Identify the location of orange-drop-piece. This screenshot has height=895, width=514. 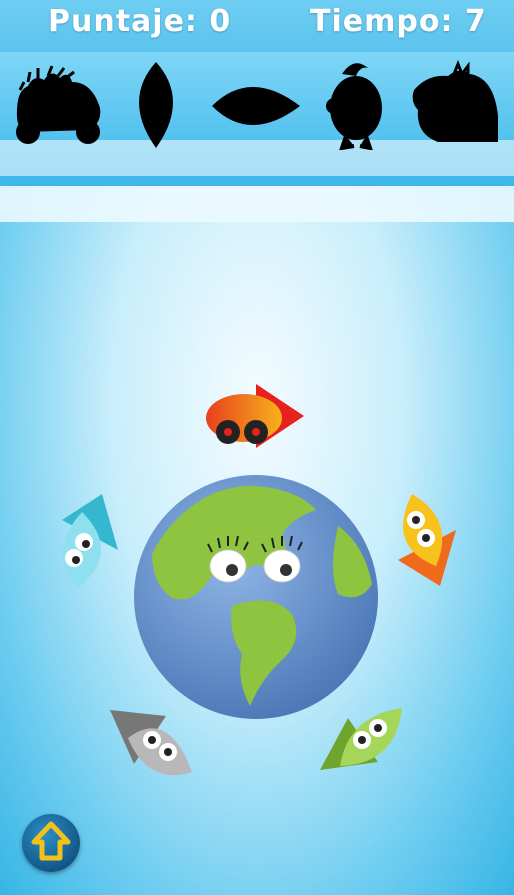
(425, 539).